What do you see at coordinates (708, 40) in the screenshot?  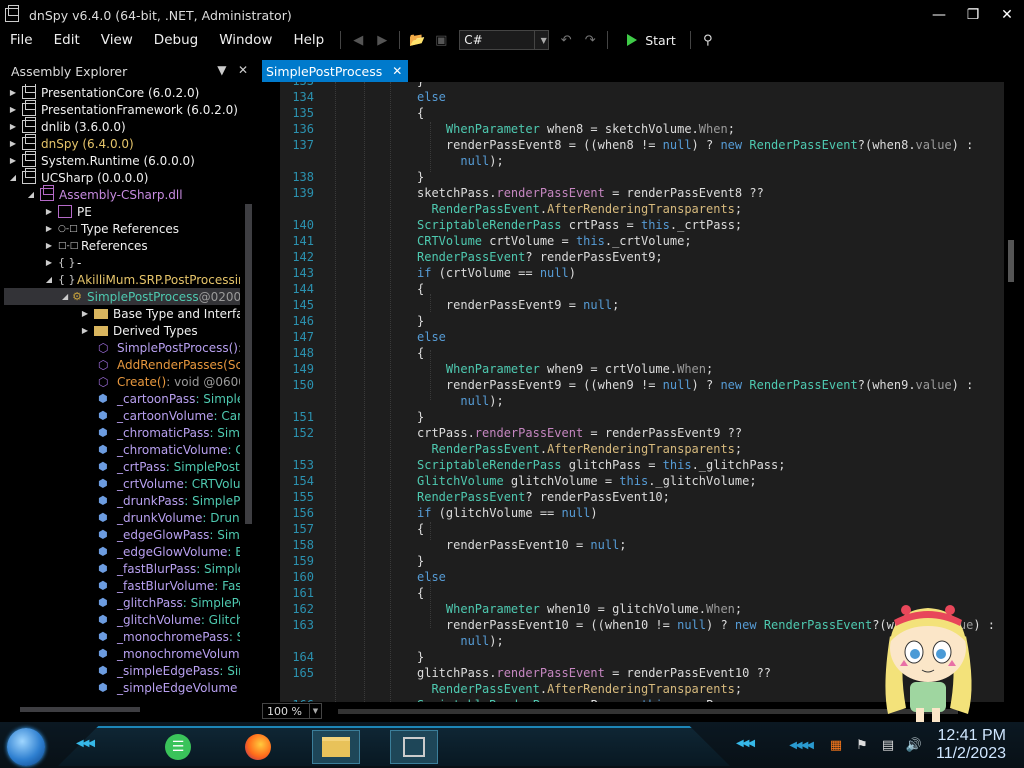 I see `search-icon: ⚲` at bounding box center [708, 40].